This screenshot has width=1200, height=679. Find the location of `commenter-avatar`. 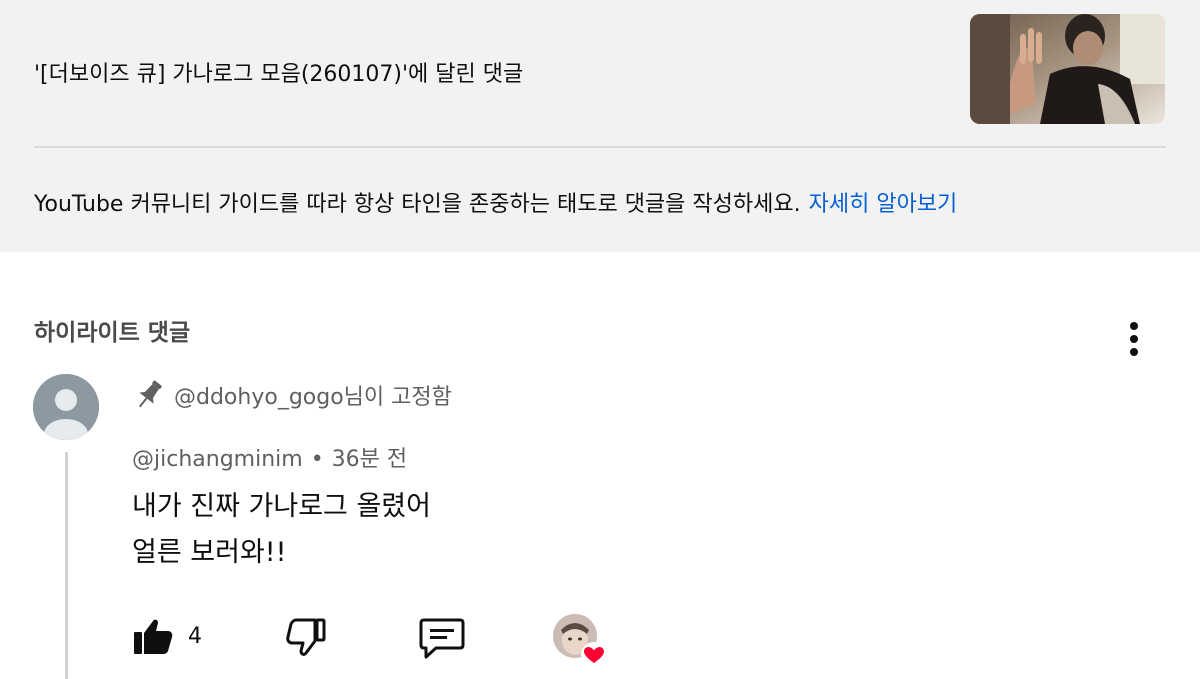

commenter-avatar is located at coordinates (66, 407).